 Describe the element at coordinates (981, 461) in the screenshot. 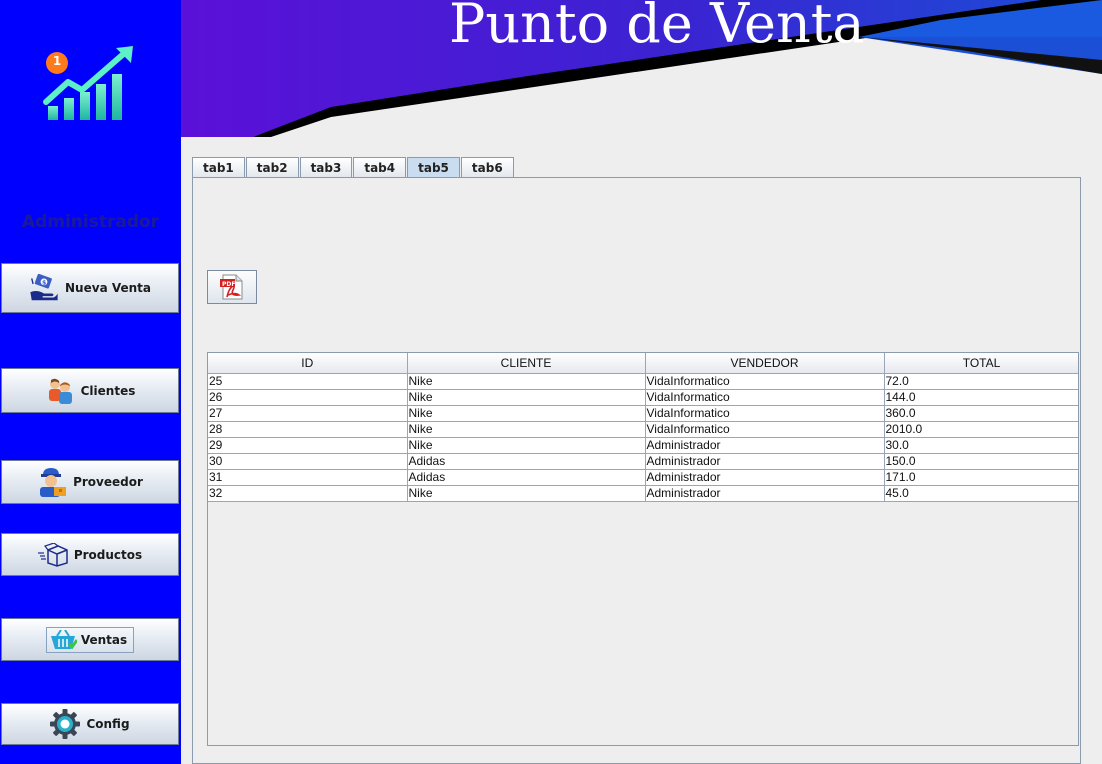

I see `cell-total: 150.0` at that location.